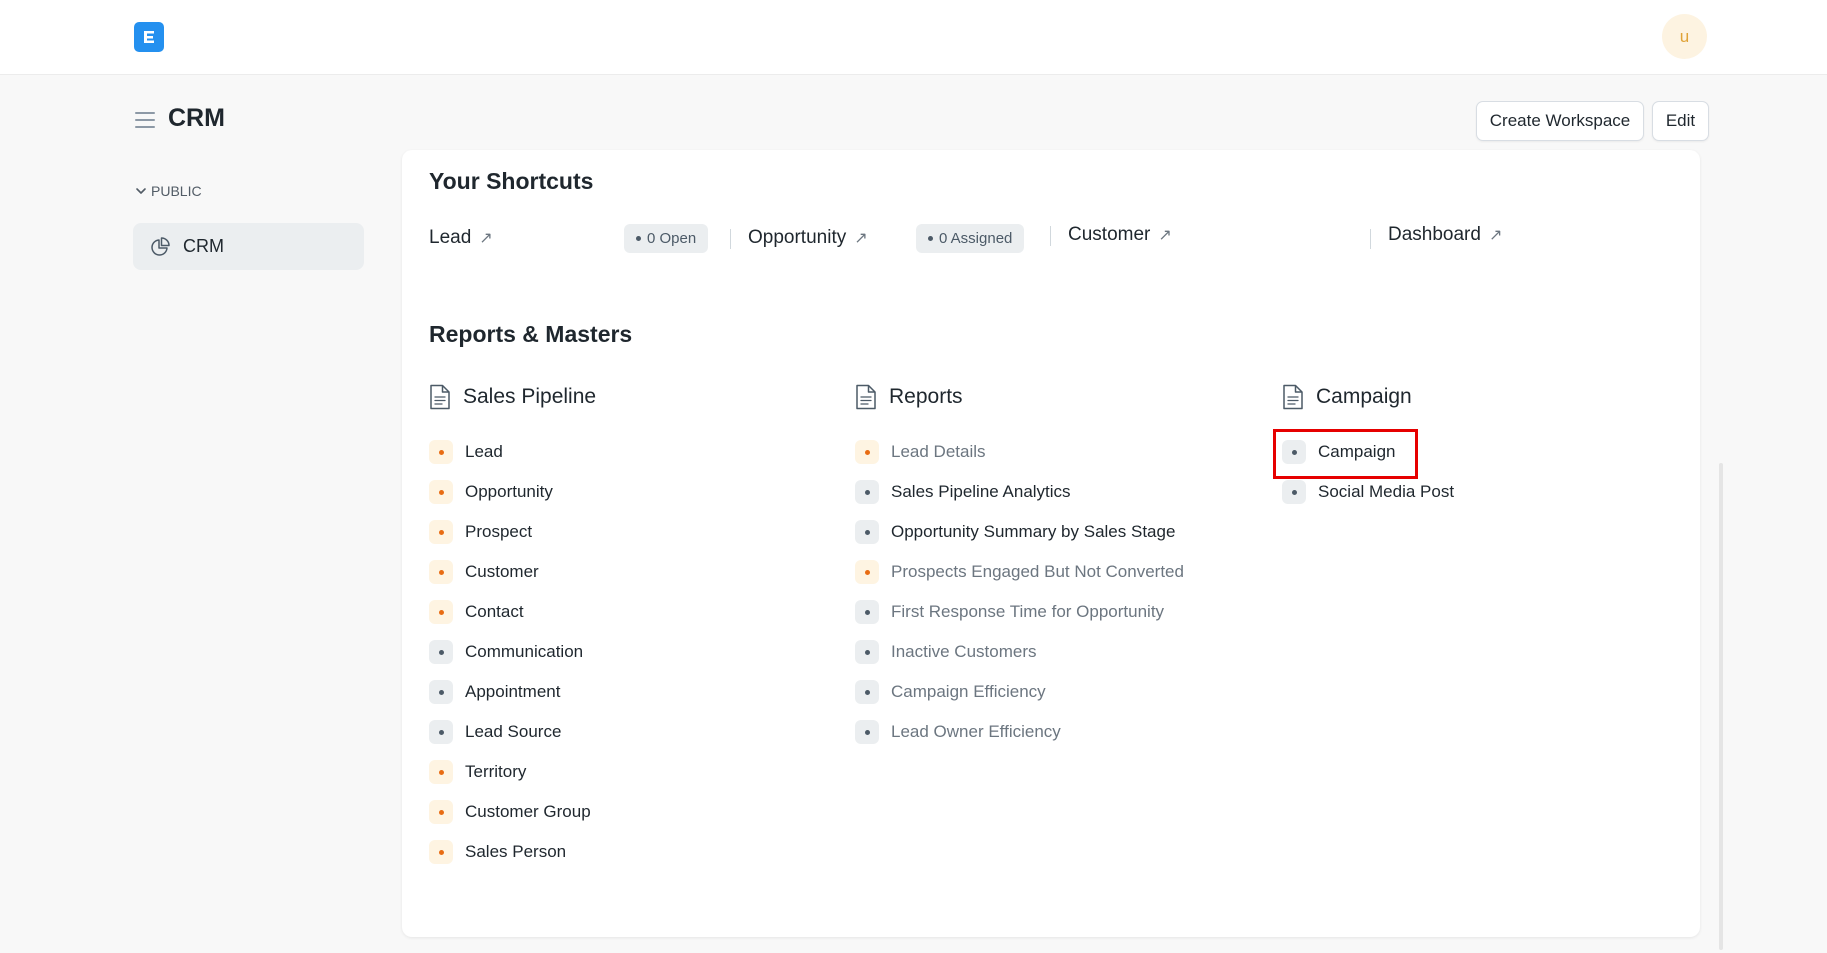 The image size is (1827, 953). What do you see at coordinates (1684, 36) in the screenshot?
I see `user-avatar: u` at bounding box center [1684, 36].